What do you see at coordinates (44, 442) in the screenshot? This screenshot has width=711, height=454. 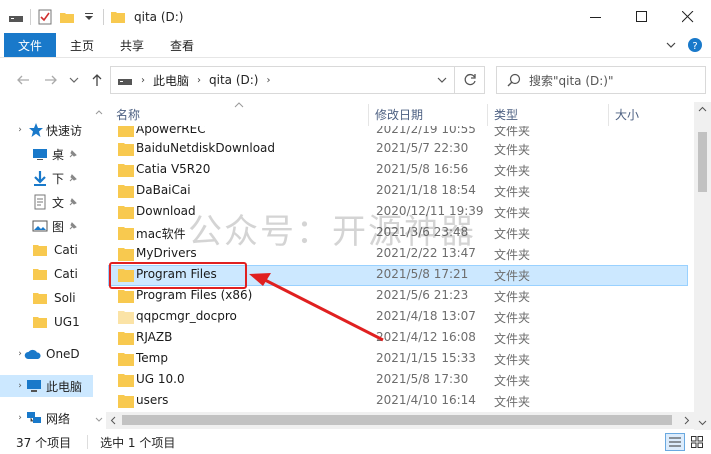 I see `item-count: 37 个项目` at bounding box center [44, 442].